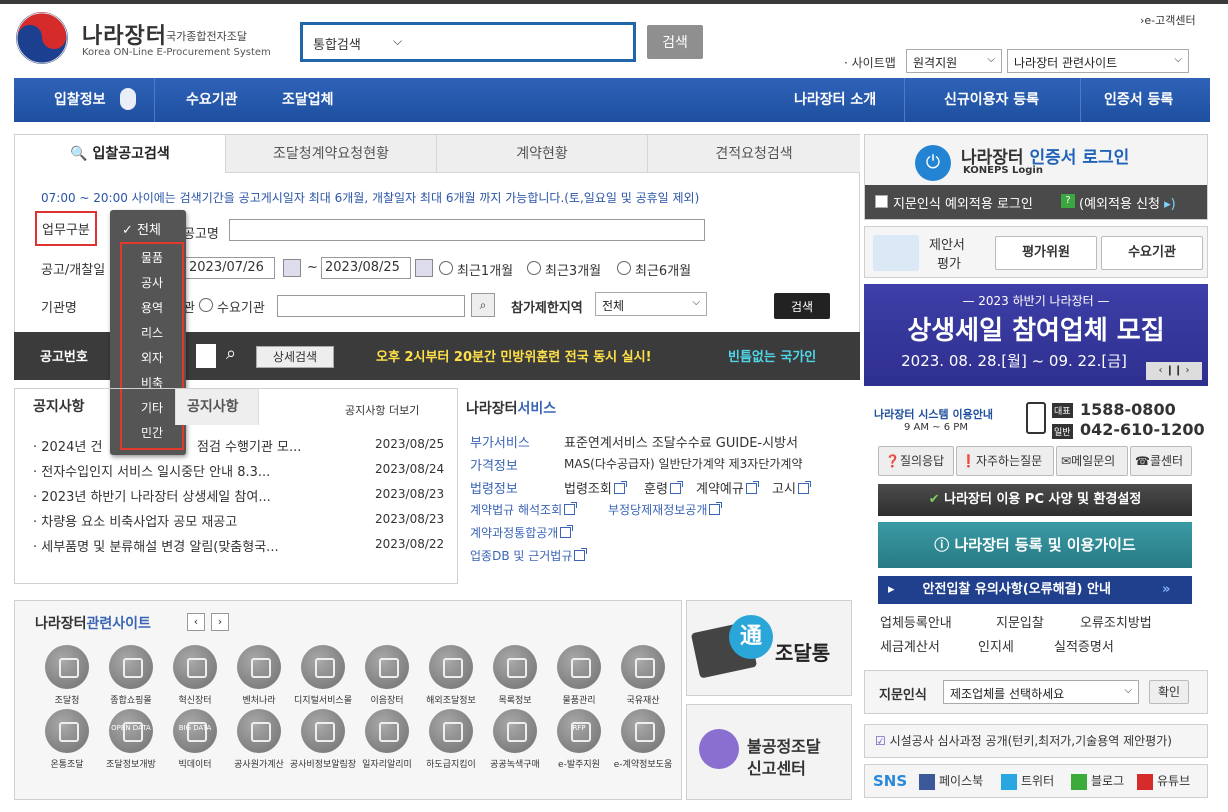  What do you see at coordinates (331, 154) in the screenshot?
I see `tab-contract-request: 조달청계약요청현황` at bounding box center [331, 154].